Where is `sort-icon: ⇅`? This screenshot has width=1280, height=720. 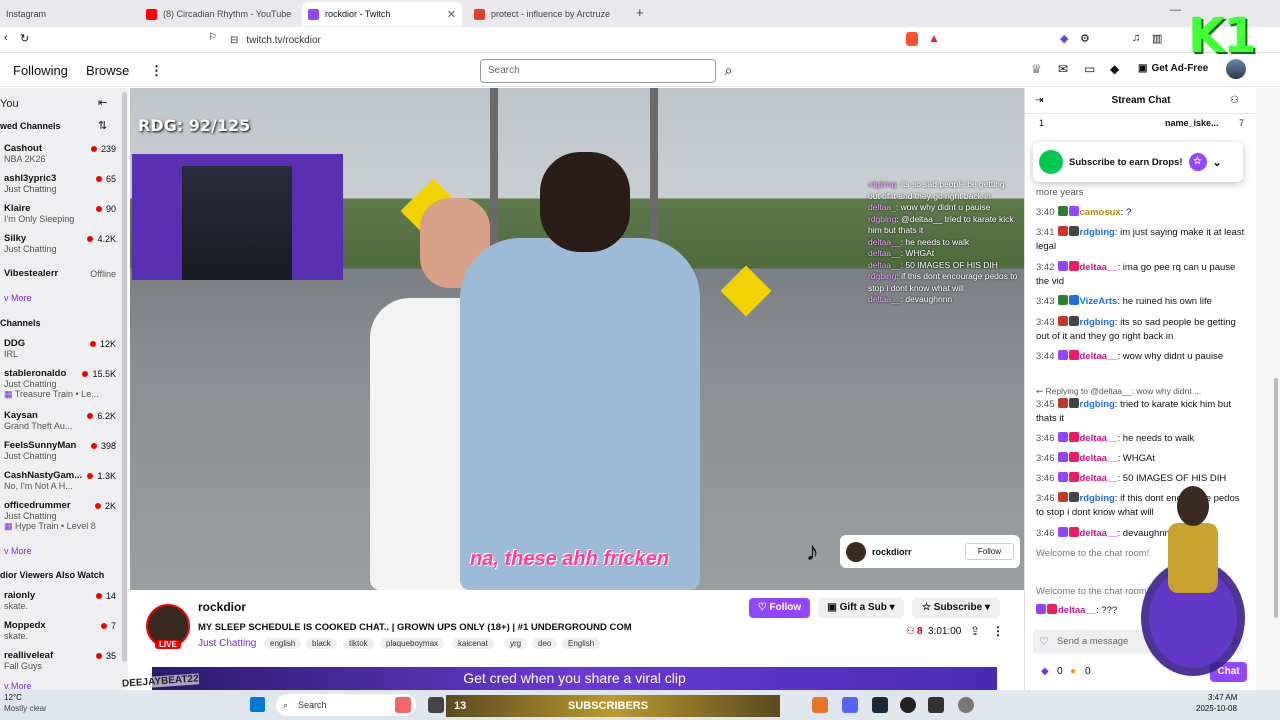 sort-icon: ⇅ is located at coordinates (102, 125).